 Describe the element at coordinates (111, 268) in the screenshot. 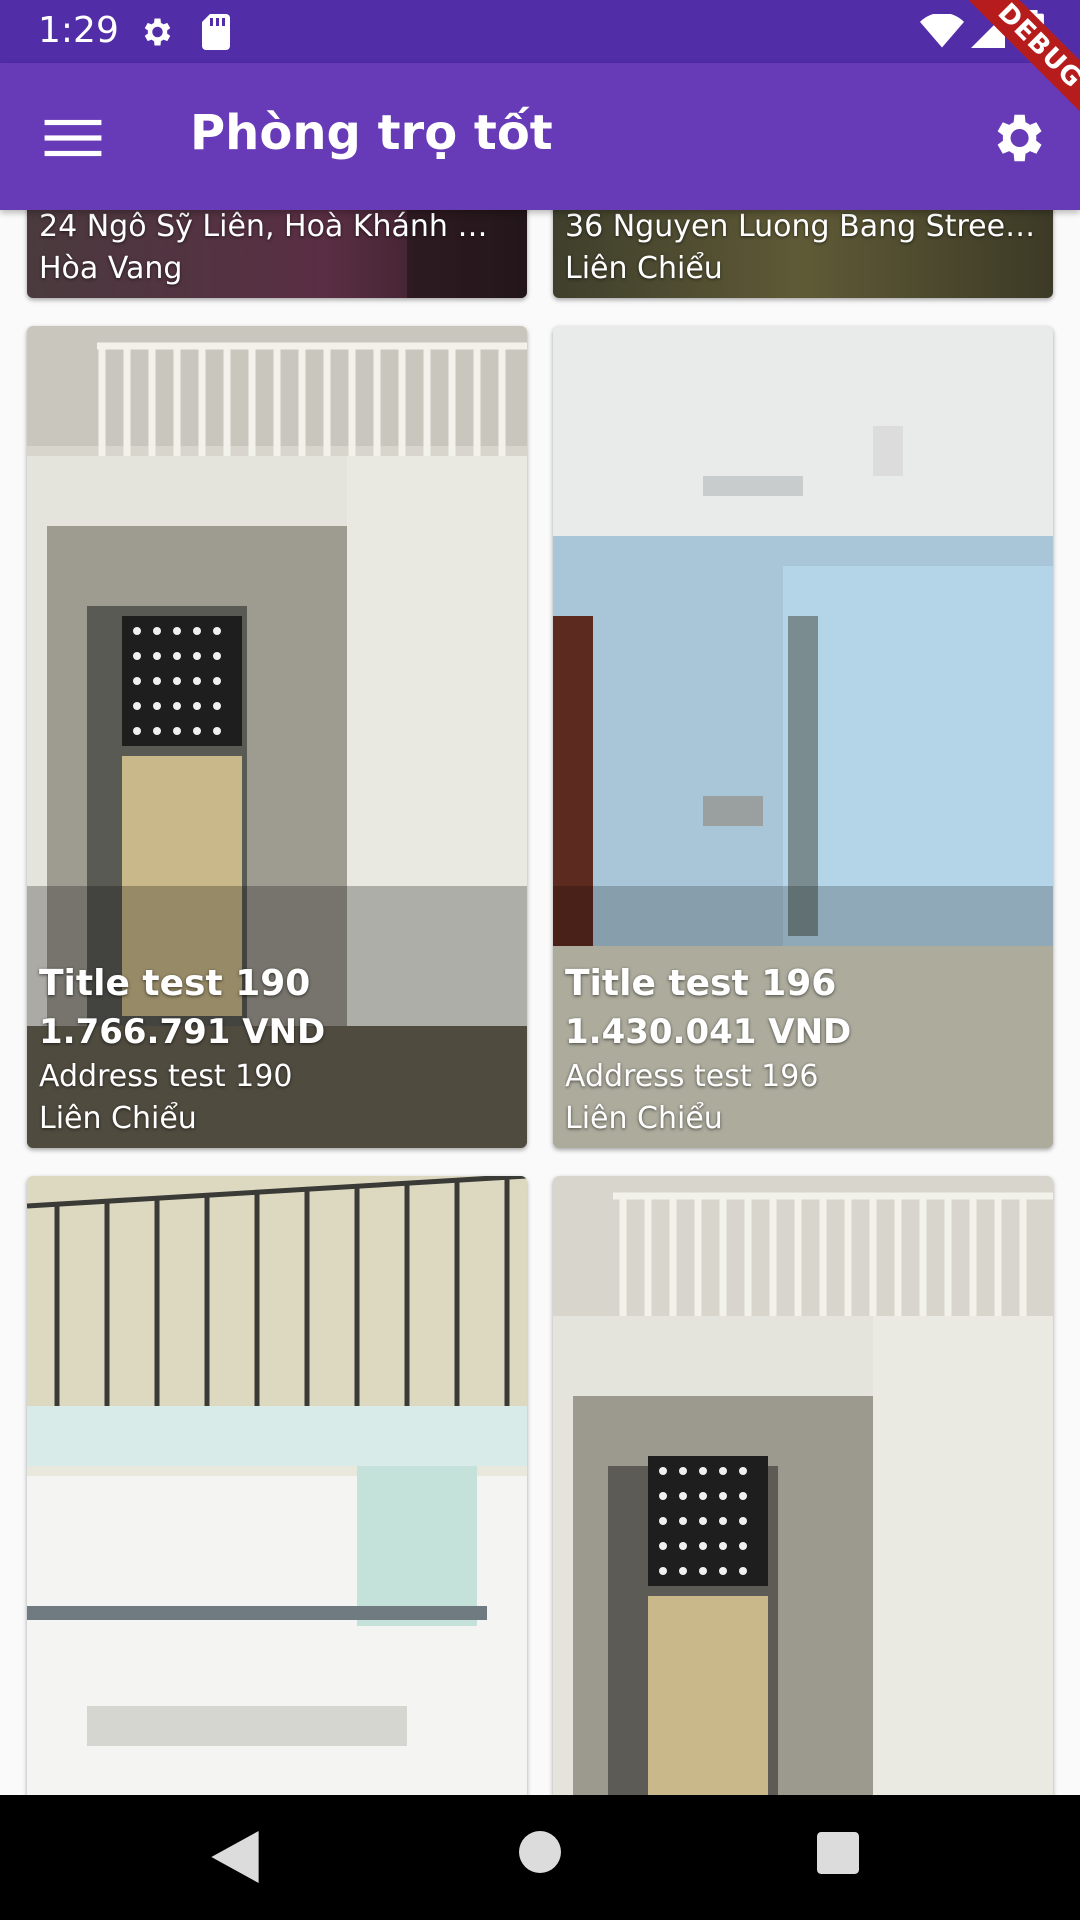

I see `listing-district: Hòa Vang` at that location.